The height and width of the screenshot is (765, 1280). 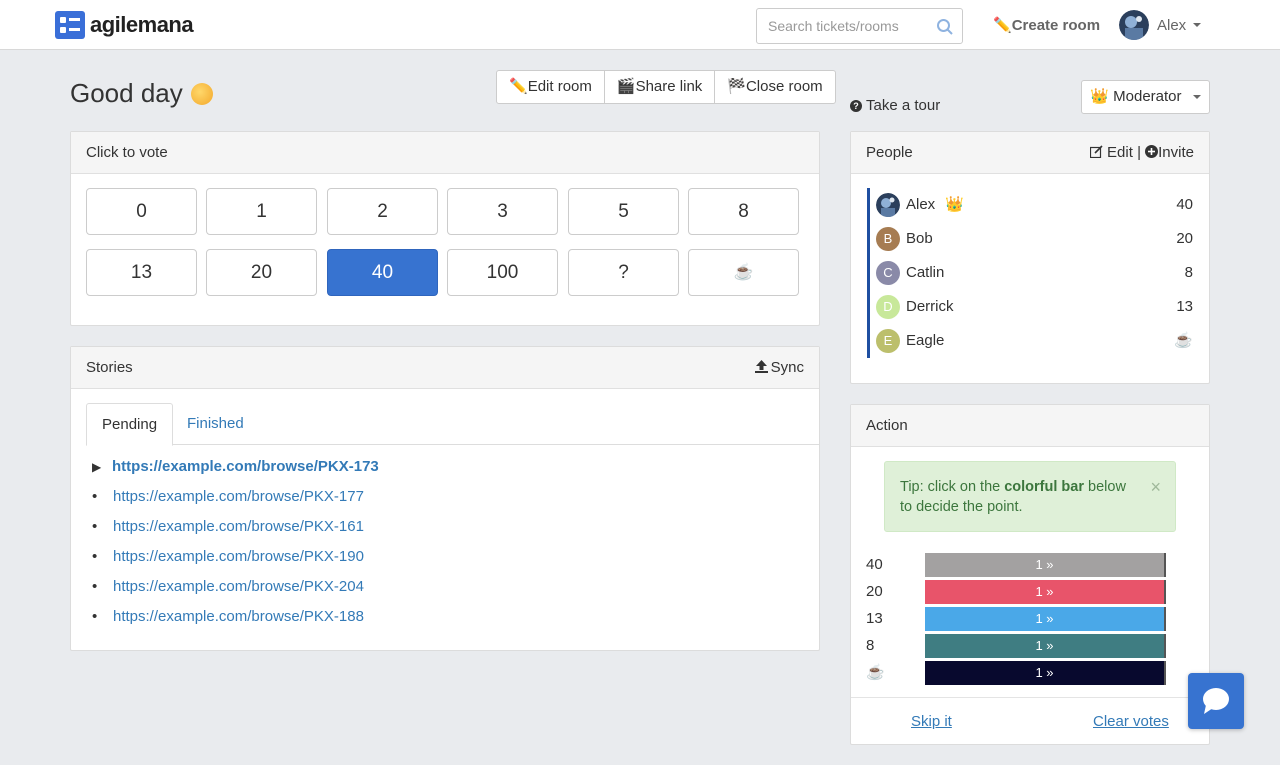 I want to click on vote-card-3: 3, so click(x=502, y=211).